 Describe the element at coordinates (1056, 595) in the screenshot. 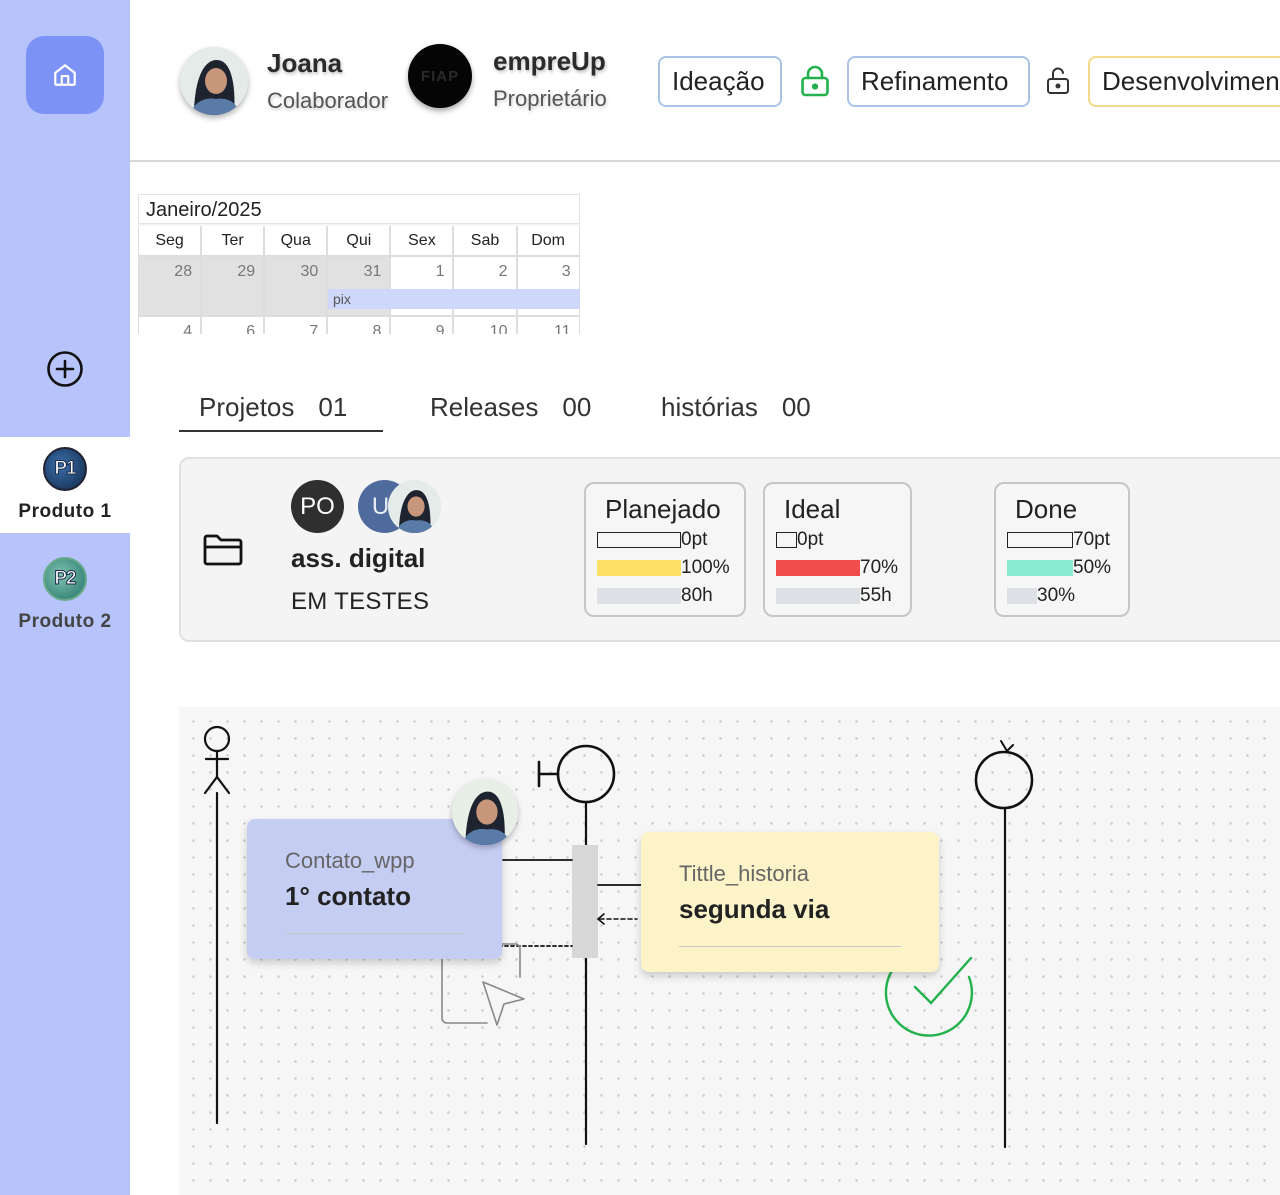

I see `metric-value: 30%` at that location.